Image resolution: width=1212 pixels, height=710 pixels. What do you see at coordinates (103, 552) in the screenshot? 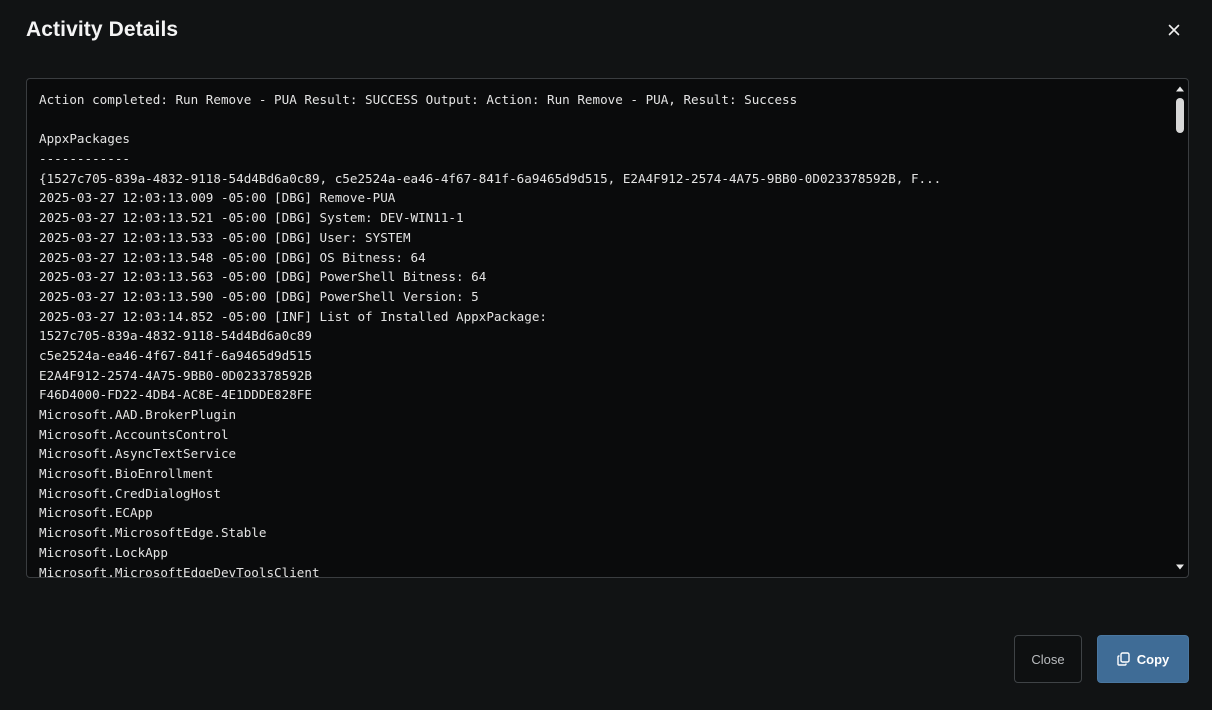
I see `log-line: Microsoft.LockApp` at bounding box center [103, 552].